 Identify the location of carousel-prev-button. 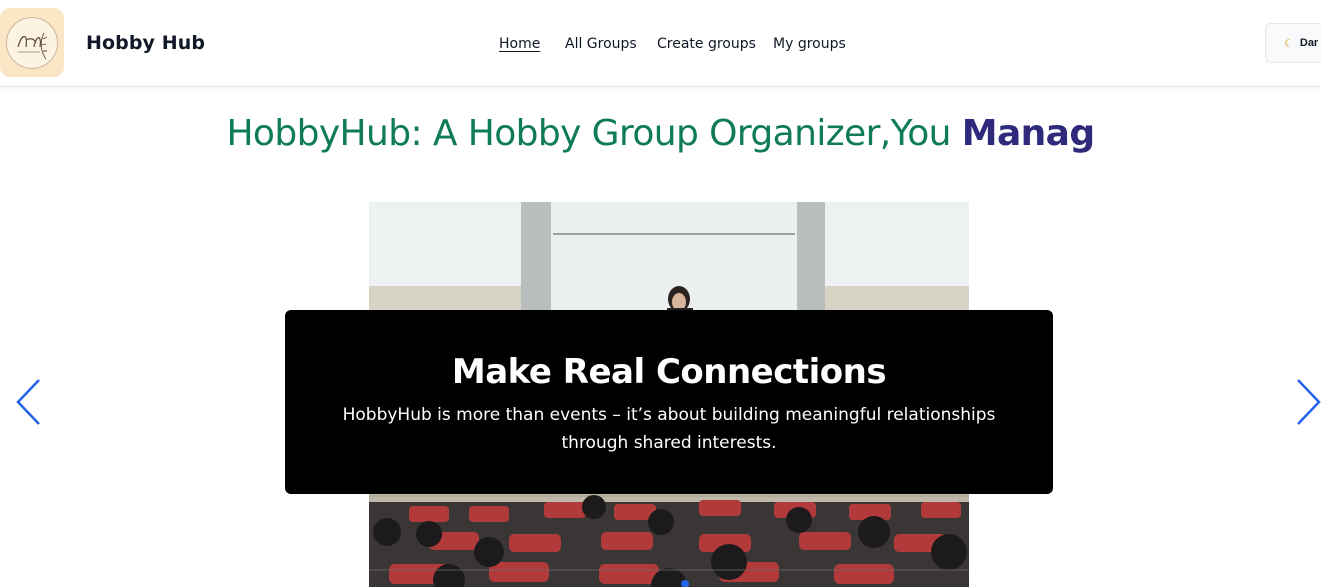
(29, 402).